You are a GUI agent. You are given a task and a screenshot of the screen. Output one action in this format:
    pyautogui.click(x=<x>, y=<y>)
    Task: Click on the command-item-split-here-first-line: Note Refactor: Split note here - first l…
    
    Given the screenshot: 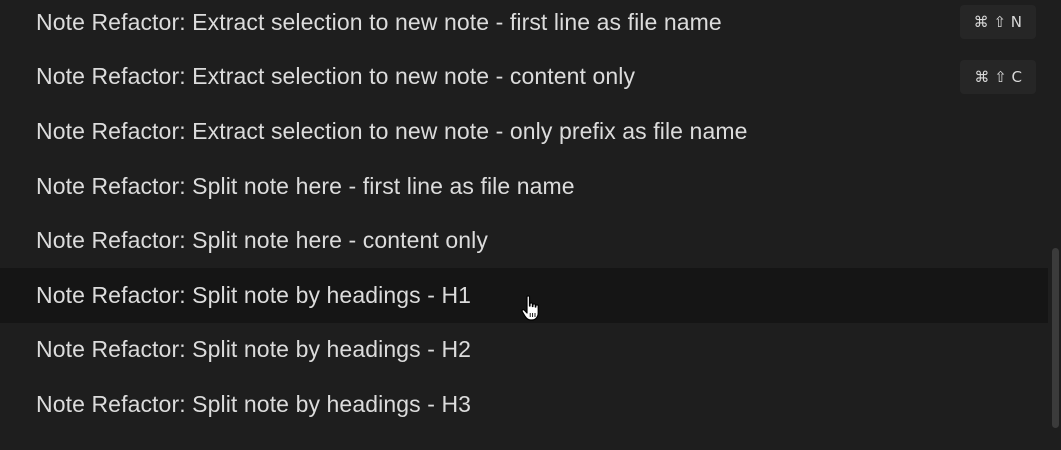 What is the action you would take?
    pyautogui.click(x=524, y=186)
    